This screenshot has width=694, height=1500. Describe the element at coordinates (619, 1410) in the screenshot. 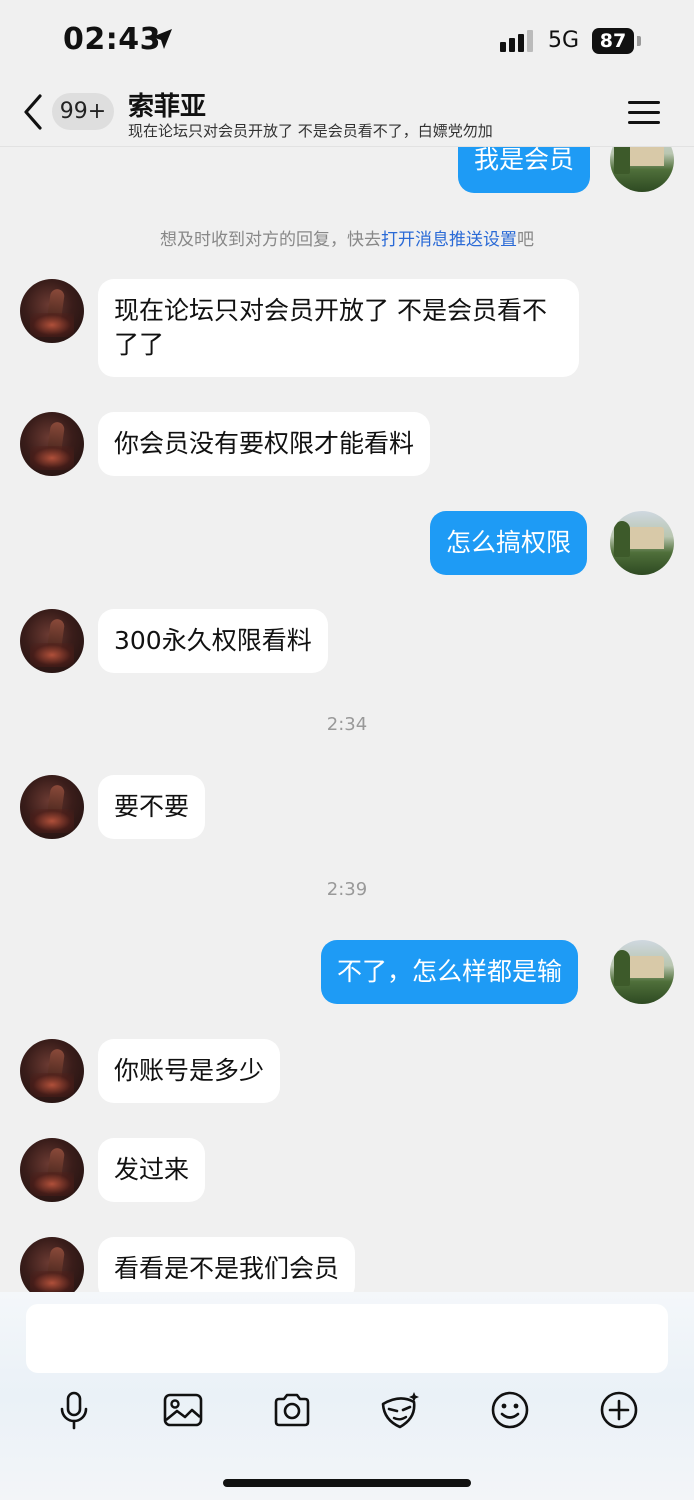

I see `plus-icon` at that location.